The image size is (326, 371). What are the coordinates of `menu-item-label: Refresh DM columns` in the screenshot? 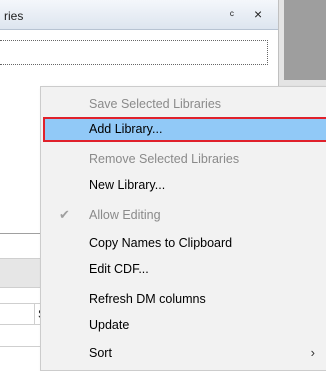 It's located at (147, 299).